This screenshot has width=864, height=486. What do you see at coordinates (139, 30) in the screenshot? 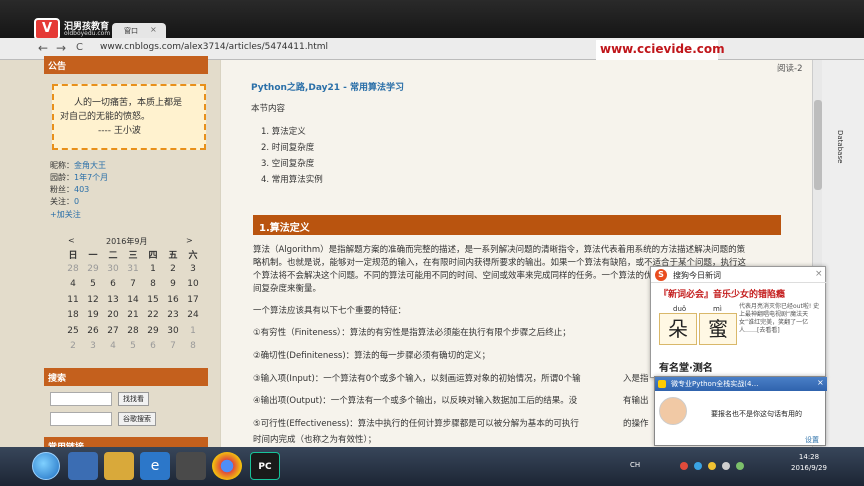
I see `browser-tab: 窗口` at bounding box center [139, 30].